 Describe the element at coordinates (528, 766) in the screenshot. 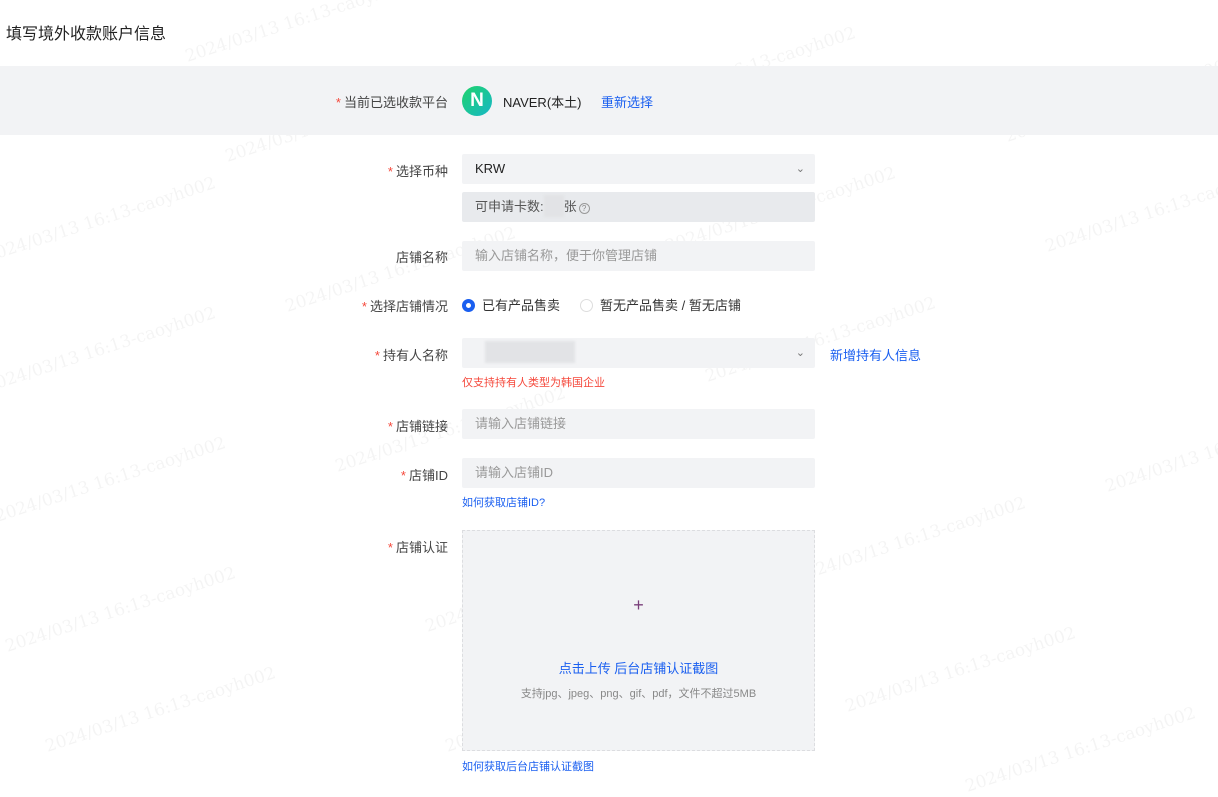

I see `shop-cert-help-link: 如何获取后台店铺认证截图` at that location.